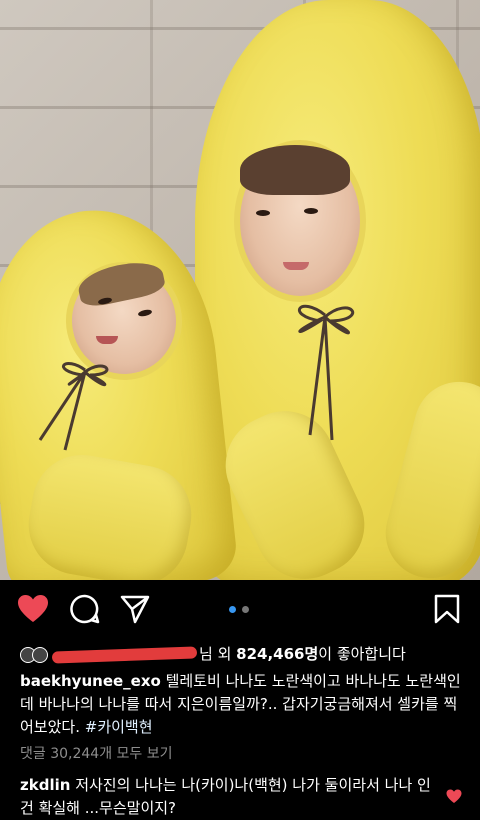 The width and height of the screenshot is (480, 820). I want to click on bookmark-icon, so click(447, 609).